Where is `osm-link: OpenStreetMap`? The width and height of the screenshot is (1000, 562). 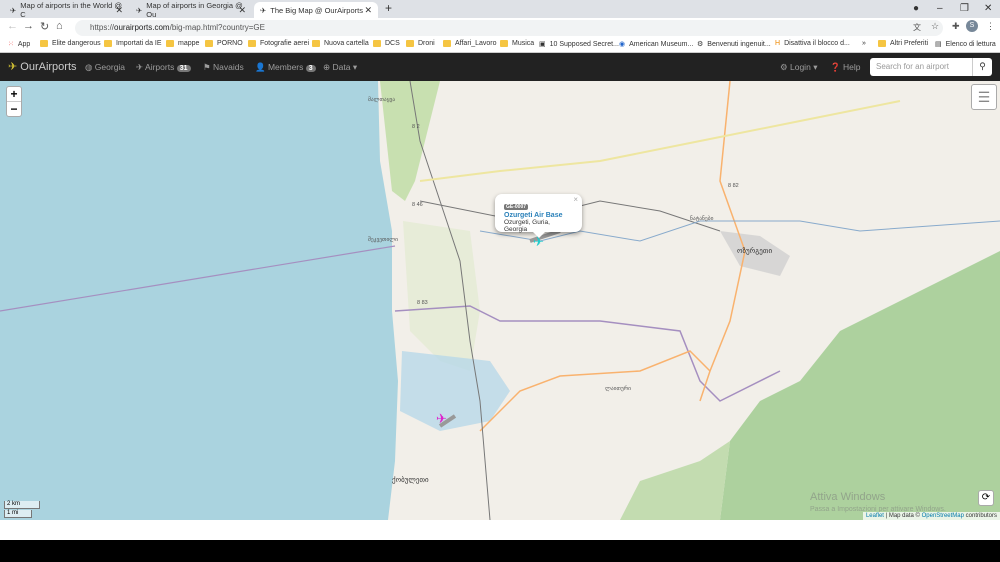
osm-link: OpenStreetMap is located at coordinates (943, 516).